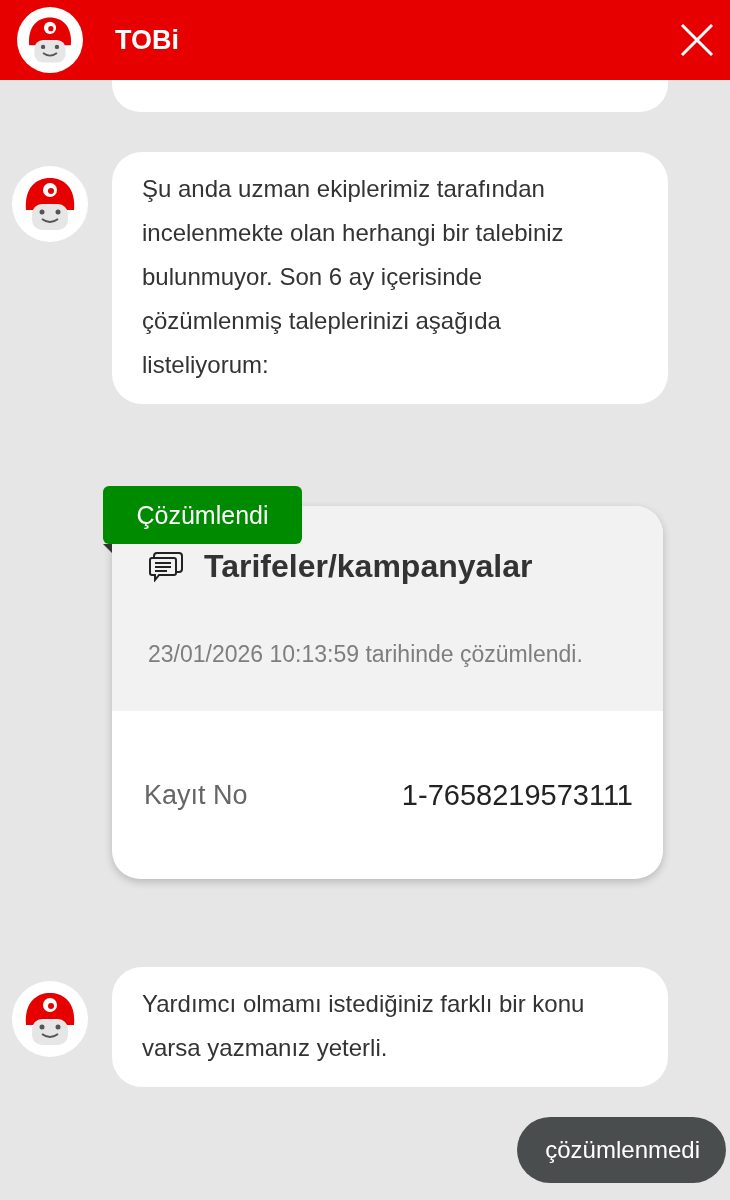  What do you see at coordinates (517, 795) in the screenshot?
I see `field-value: 1-7658219573111` at bounding box center [517, 795].